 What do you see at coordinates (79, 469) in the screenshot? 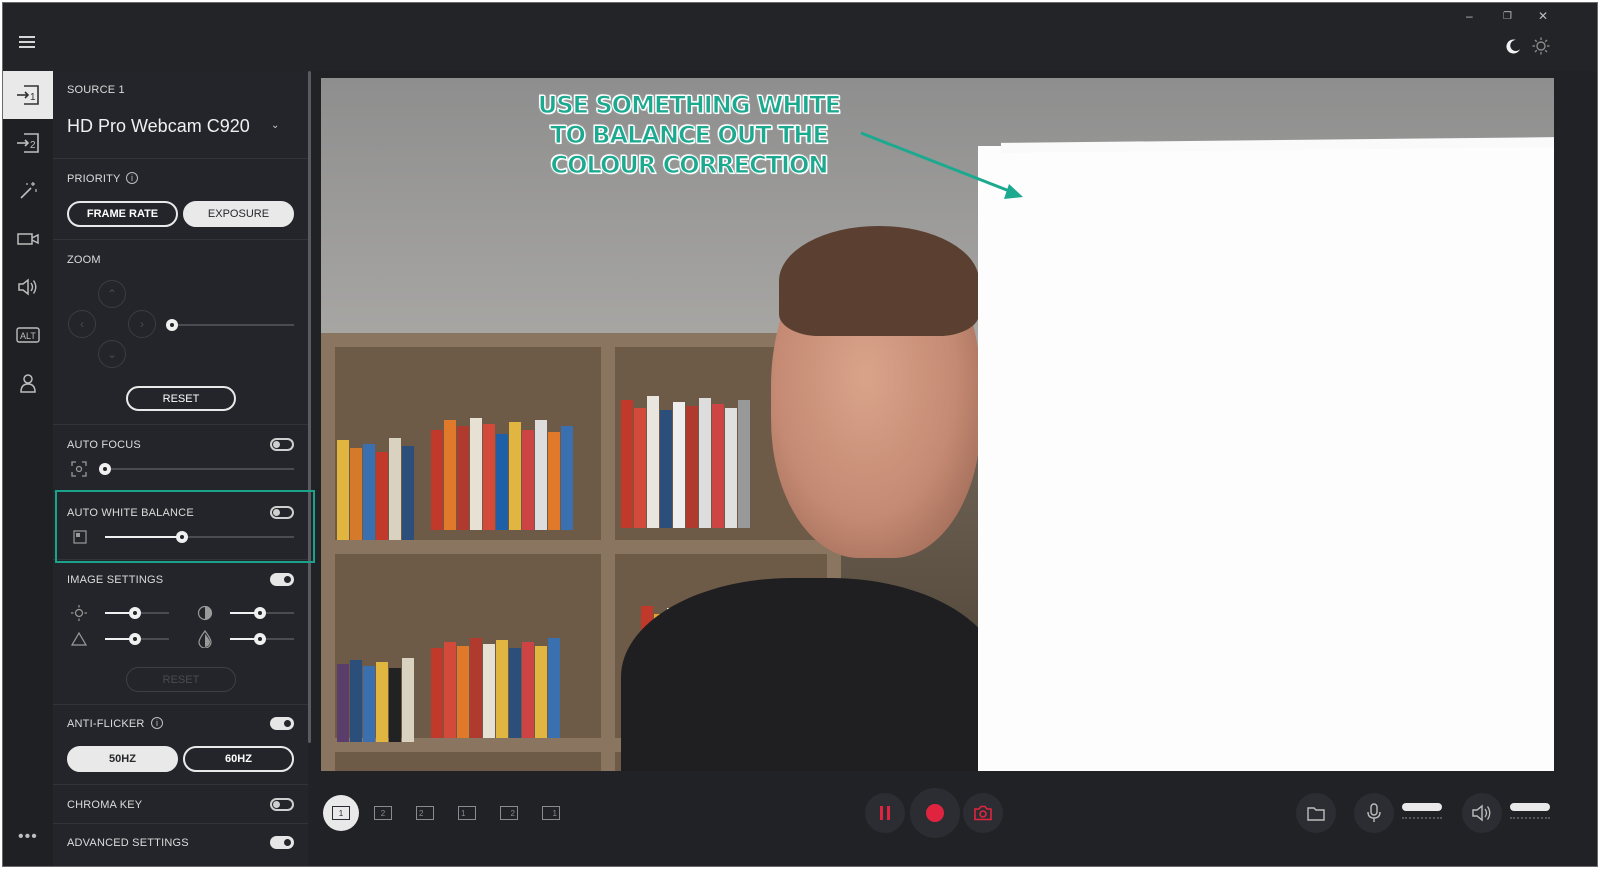
I see `focus-frame-icon` at bounding box center [79, 469].